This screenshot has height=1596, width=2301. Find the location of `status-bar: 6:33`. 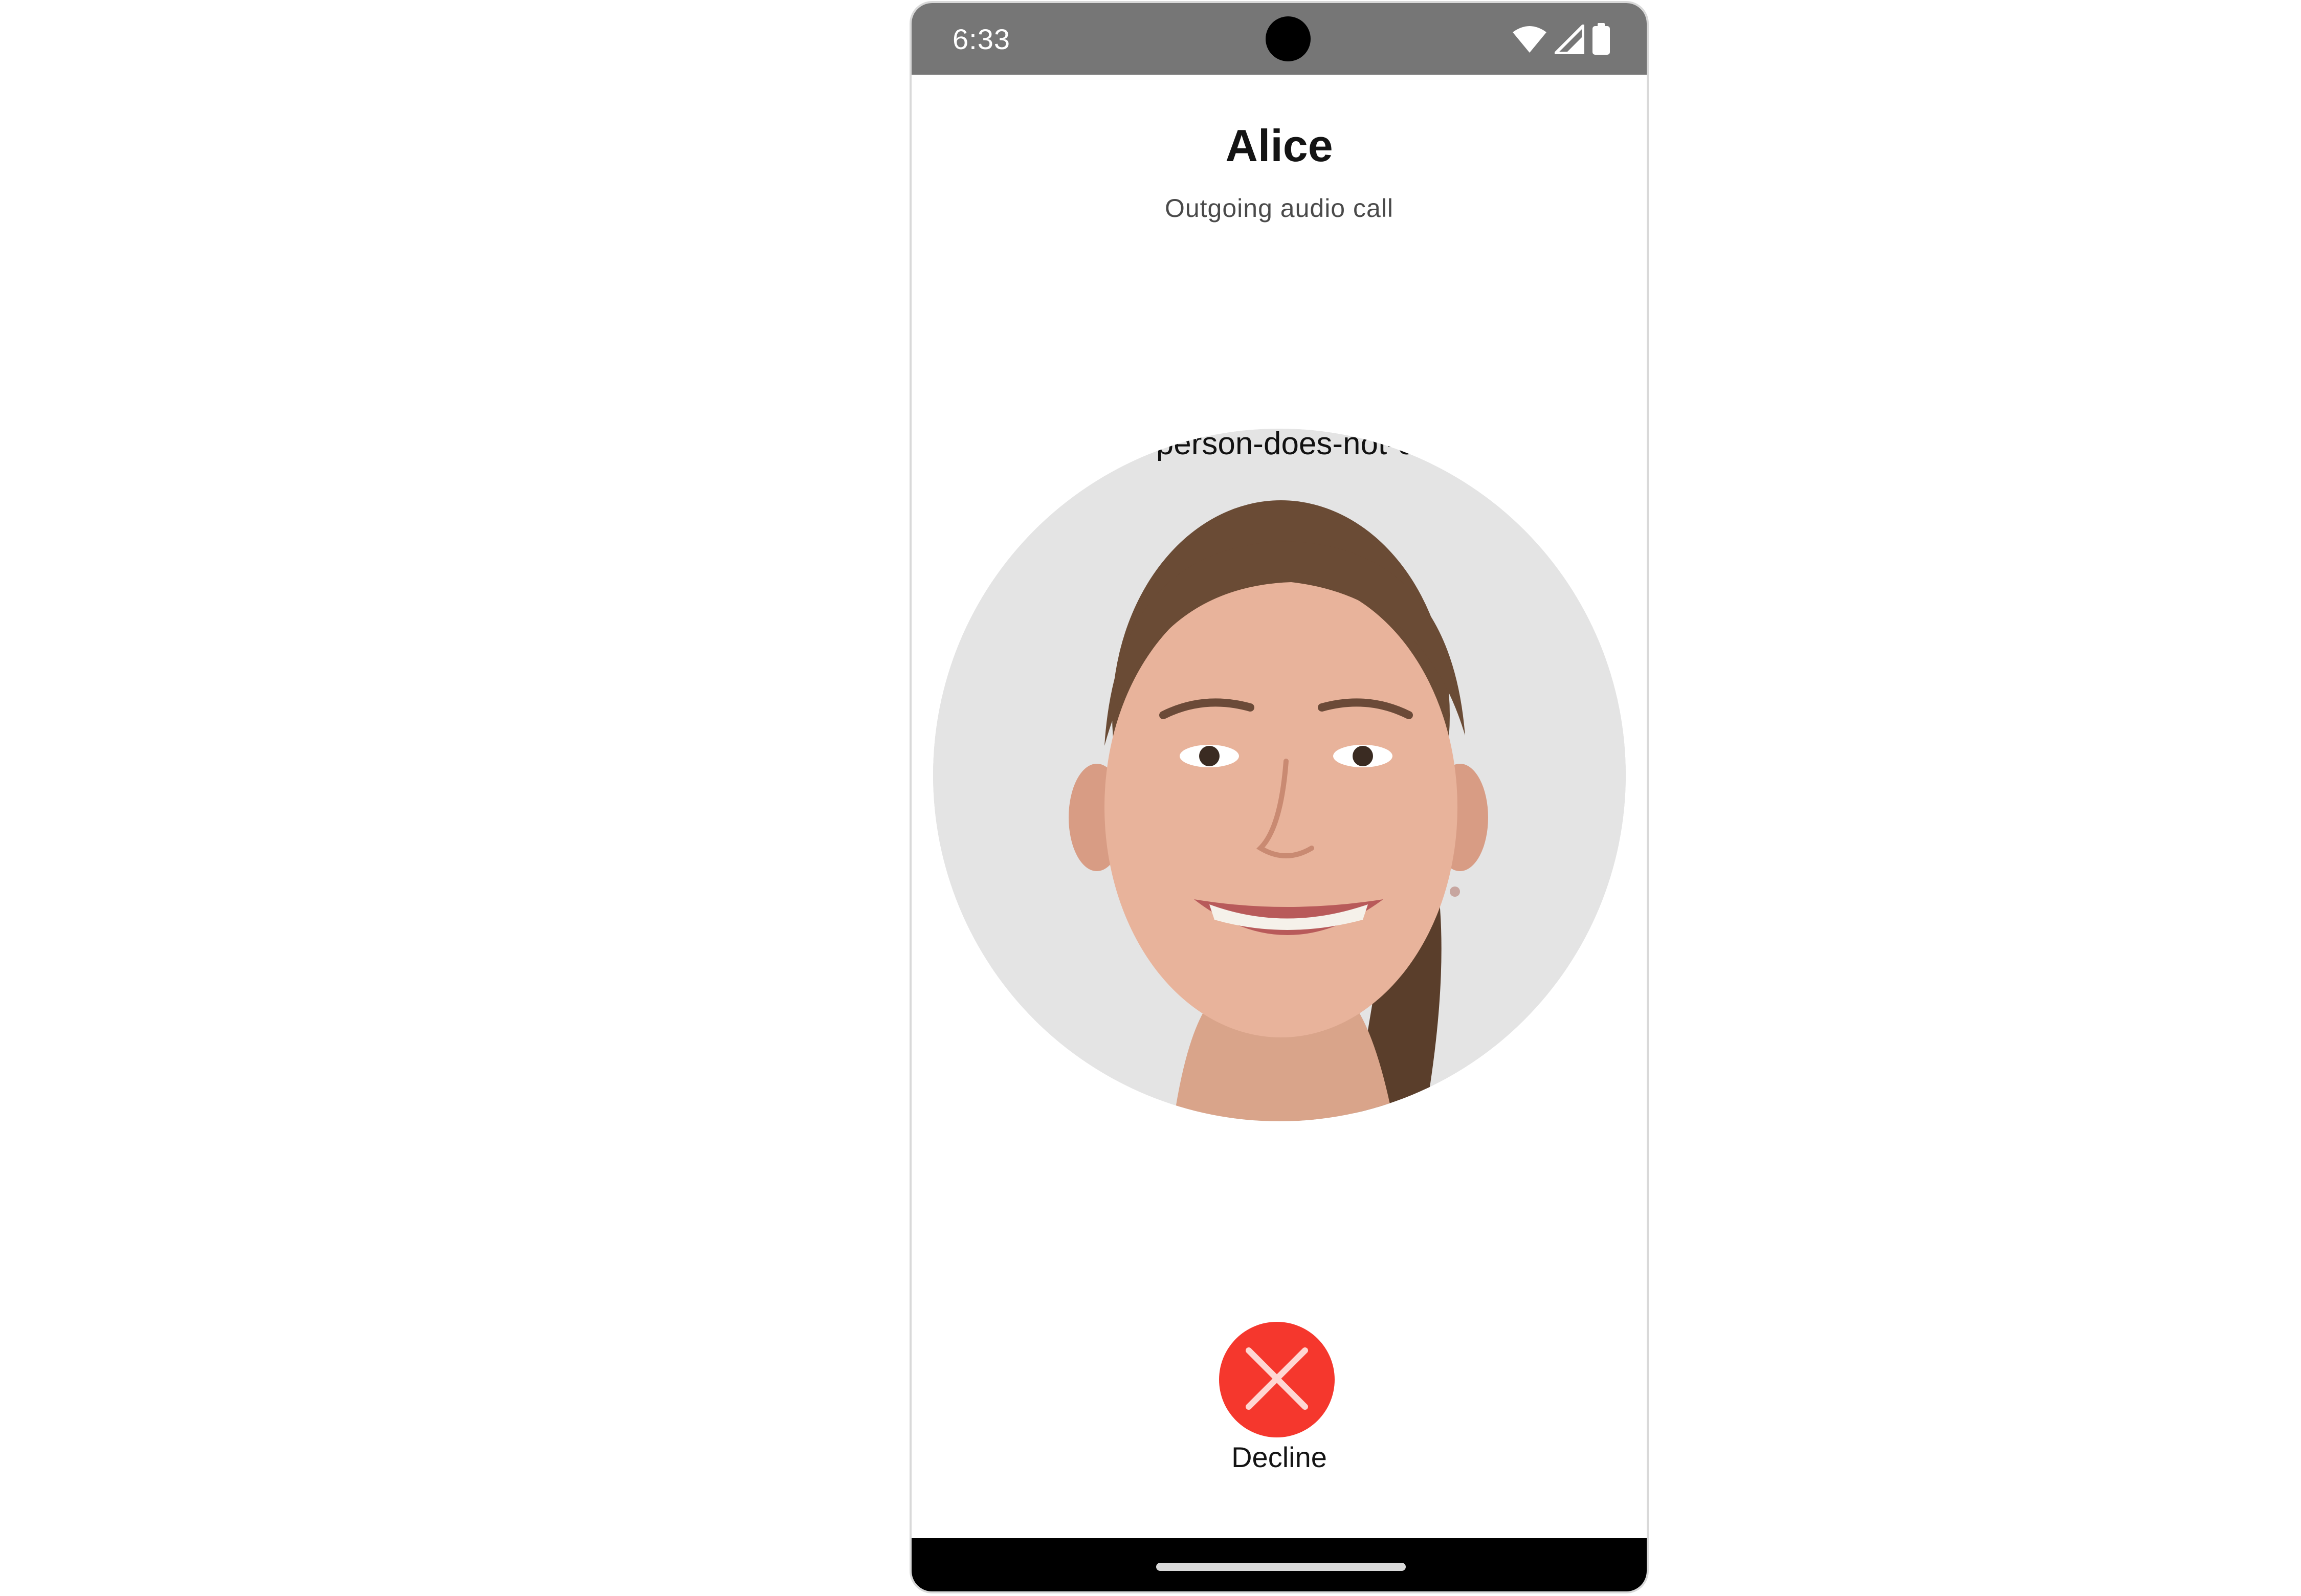

status-bar: 6:33 is located at coordinates (1279, 39).